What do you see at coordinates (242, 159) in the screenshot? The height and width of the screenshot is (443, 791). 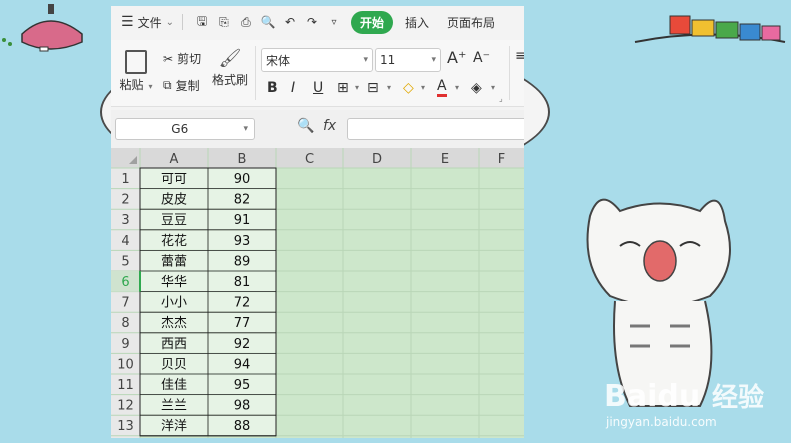 I see `column-header-b: B` at bounding box center [242, 159].